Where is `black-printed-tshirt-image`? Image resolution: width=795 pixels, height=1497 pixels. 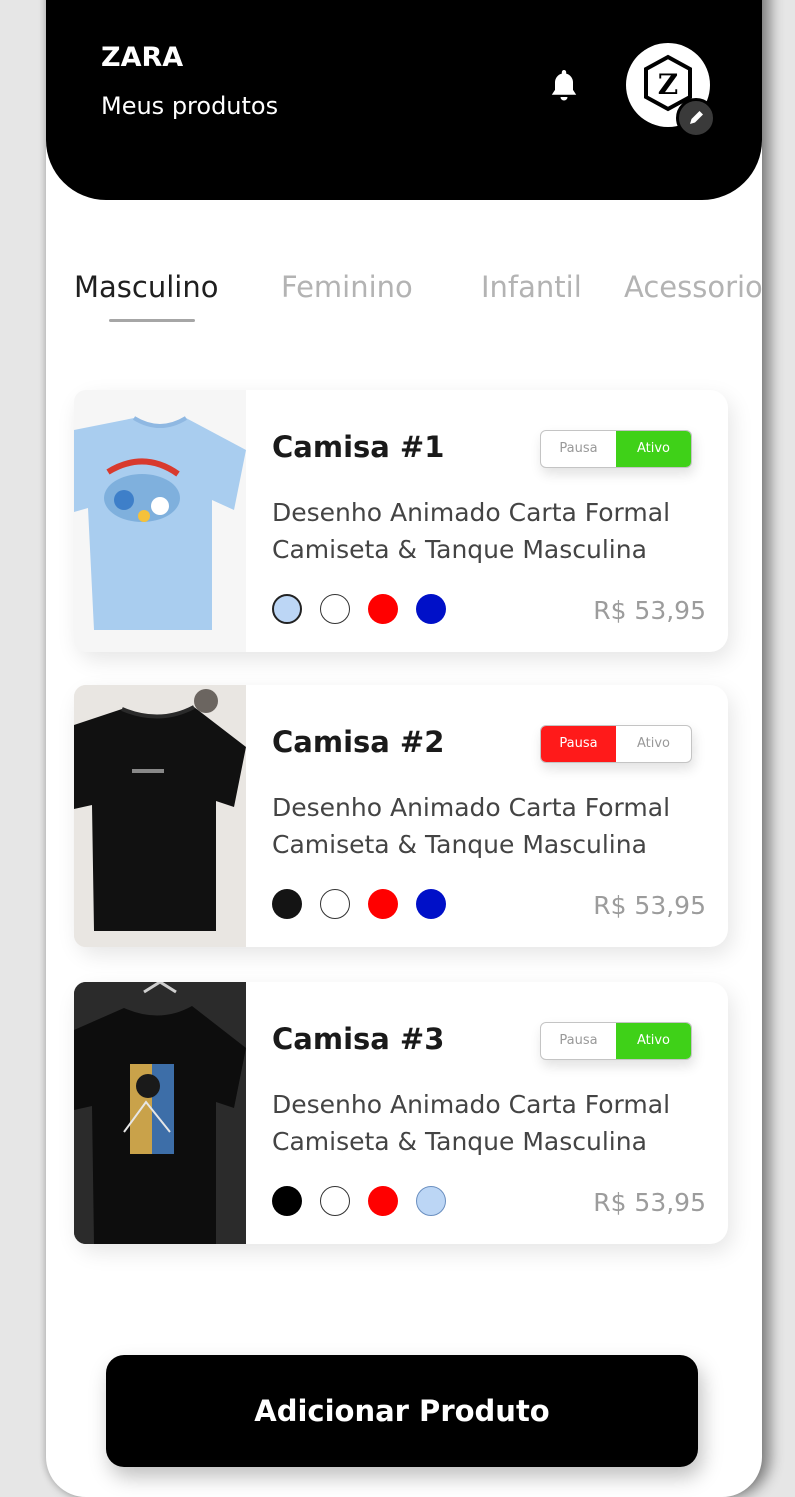 black-printed-tshirt-image is located at coordinates (160, 1113).